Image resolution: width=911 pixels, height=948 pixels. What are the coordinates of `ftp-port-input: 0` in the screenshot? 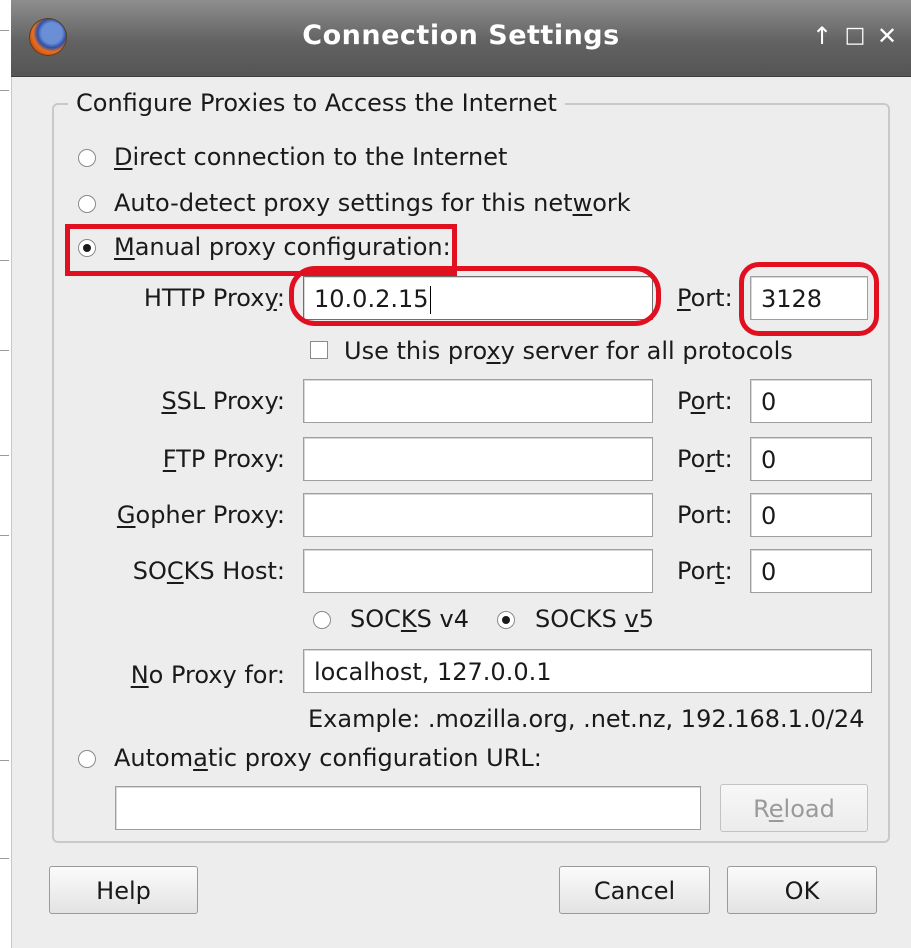 It's located at (811, 459).